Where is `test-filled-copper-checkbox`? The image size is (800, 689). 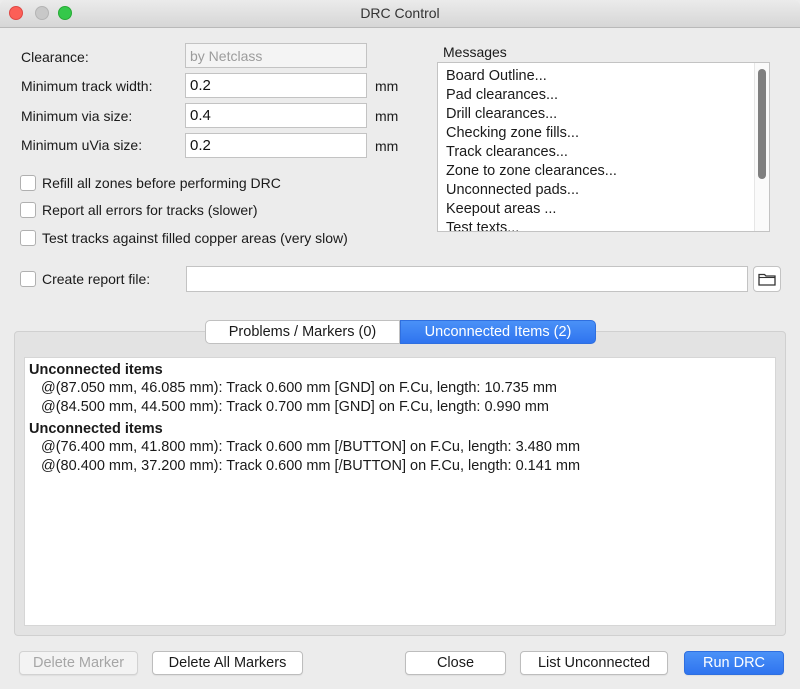
test-filled-copper-checkbox is located at coordinates (28, 238).